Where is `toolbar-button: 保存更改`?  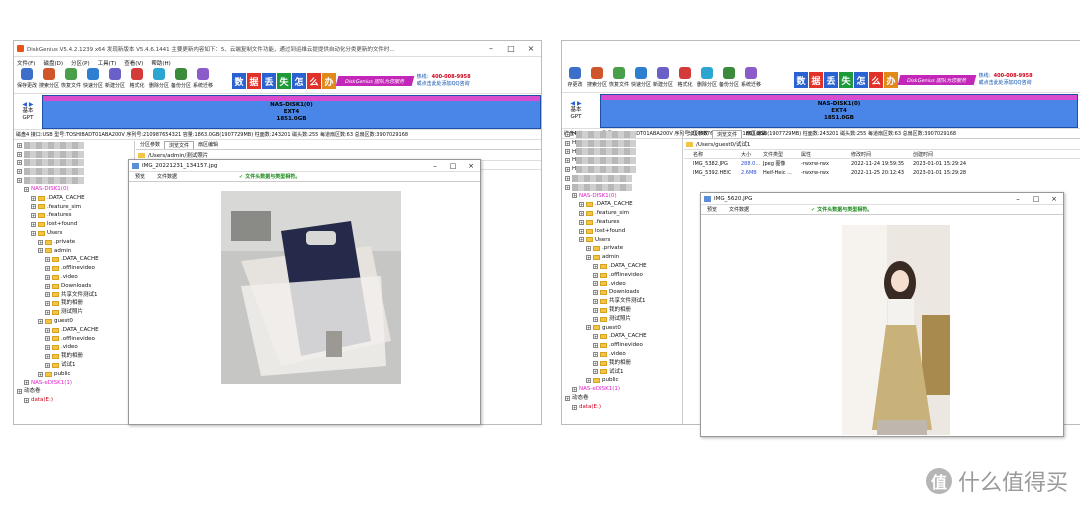
toolbar-button: 保存更改 is located at coordinates (27, 78).